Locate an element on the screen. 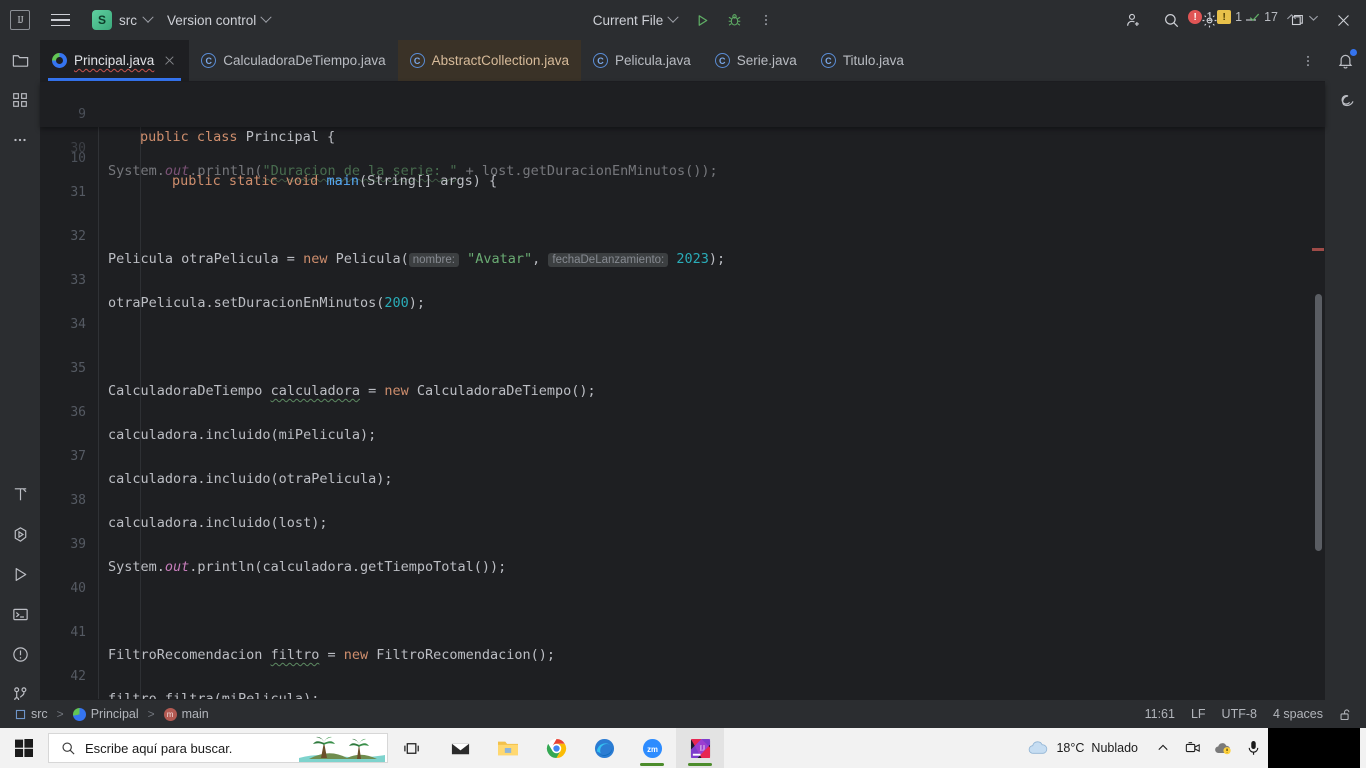  start-button is located at coordinates (24, 748).